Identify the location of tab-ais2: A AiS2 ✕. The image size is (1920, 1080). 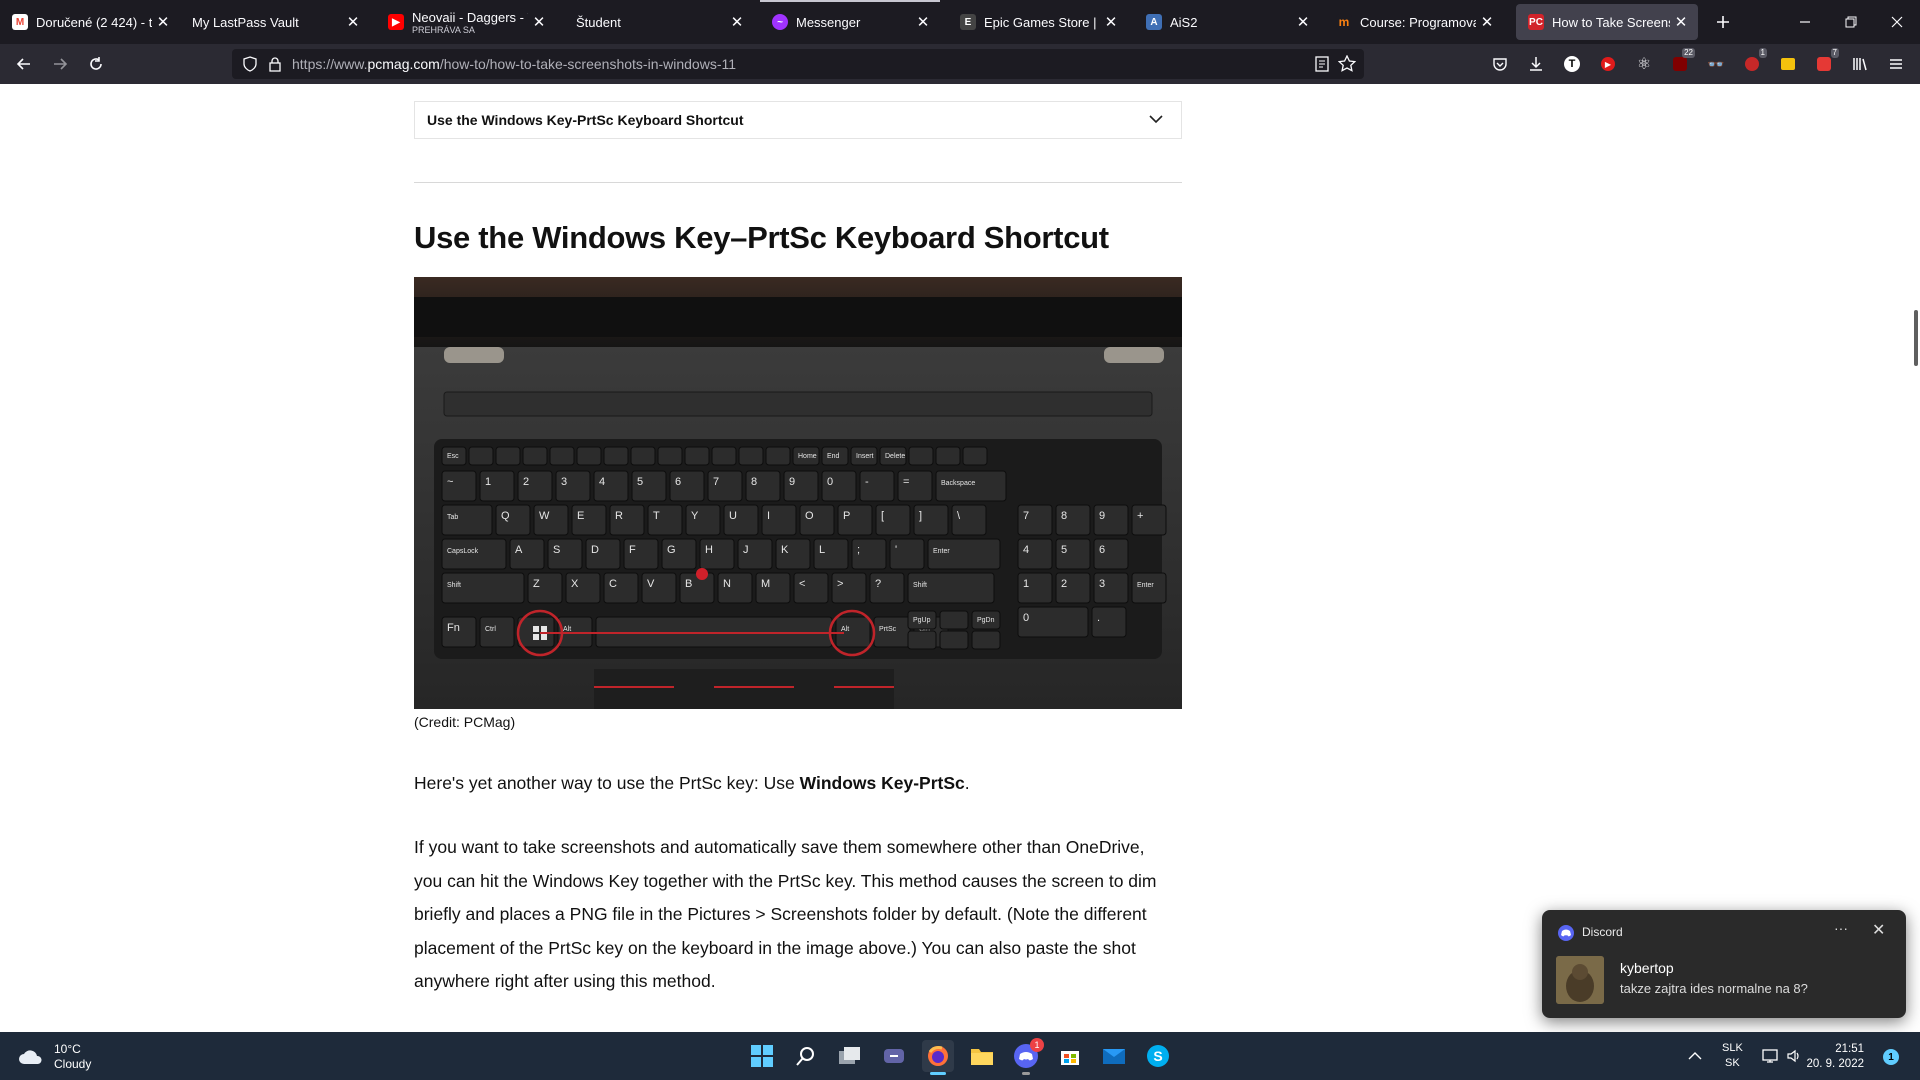
(1227, 22).